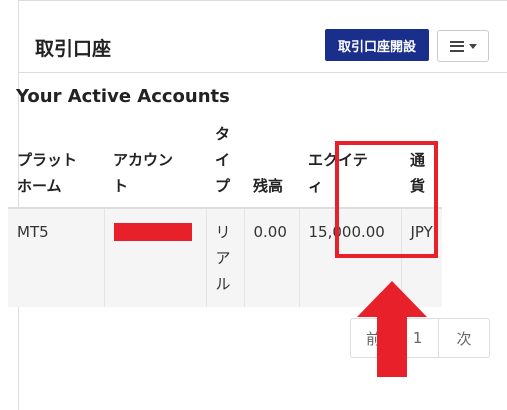 The width and height of the screenshot is (507, 410). Describe the element at coordinates (225, 257) in the screenshot. I see `cell-type: リアル` at that location.